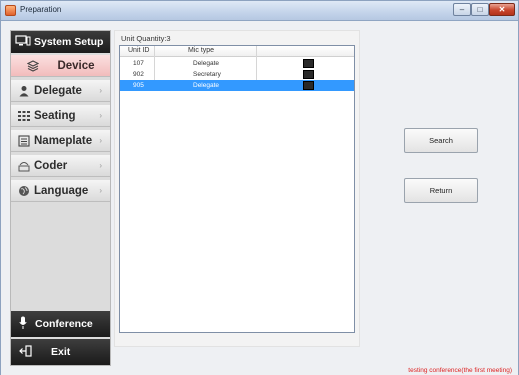  I want to click on sidebar-item-device: Device, so click(60, 66).